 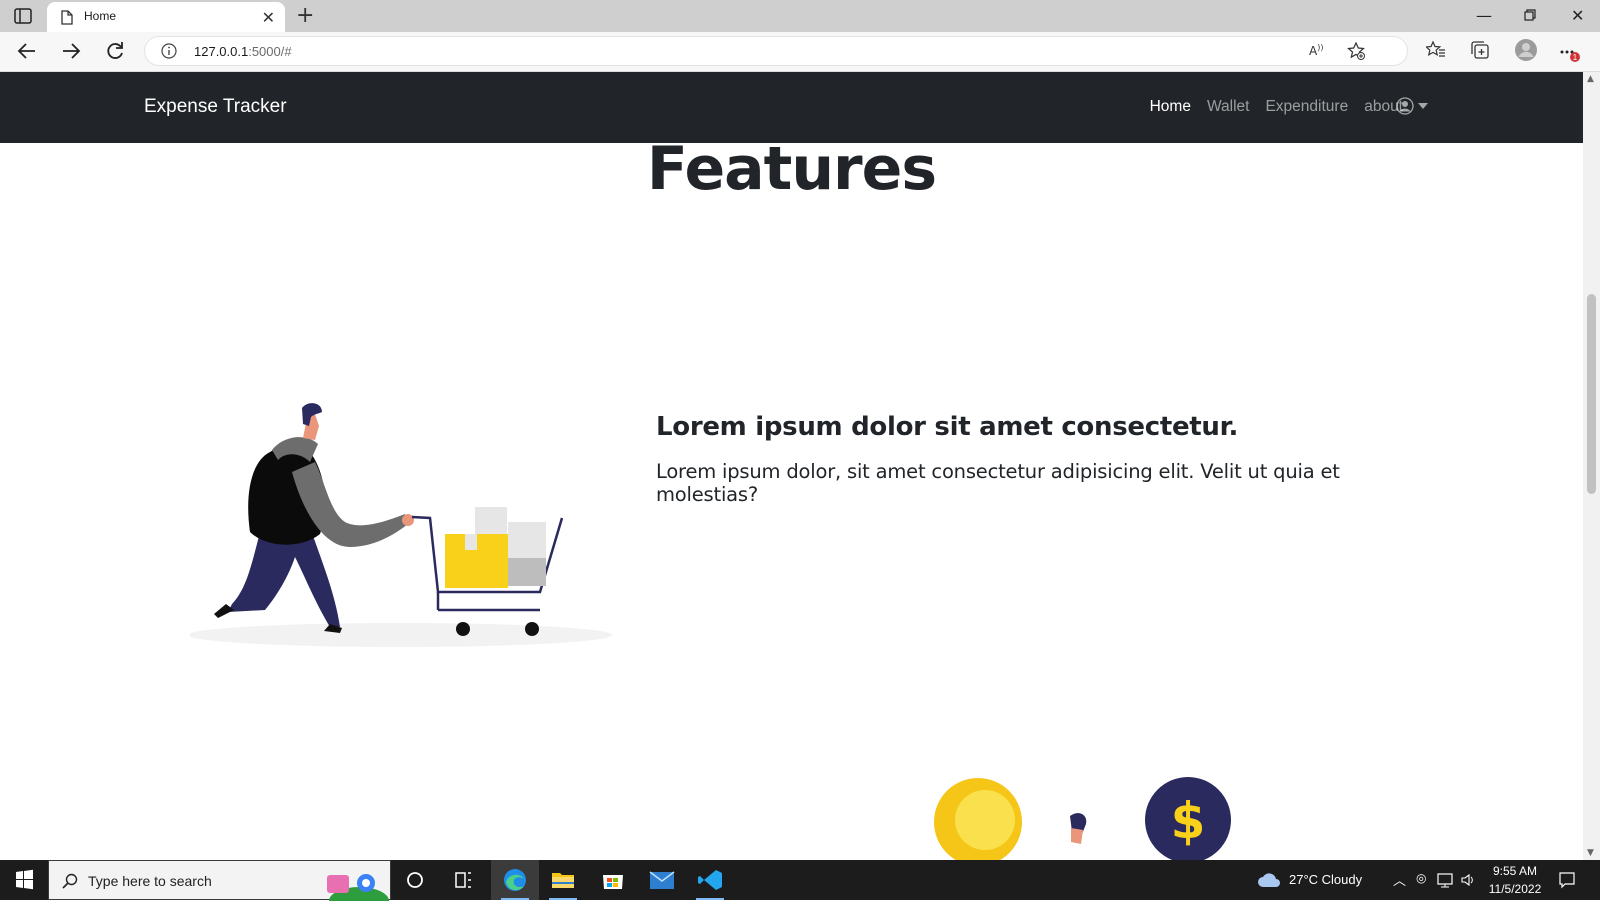 I want to click on address-bar: 127.0.0.1:5000/# A)) 1, so click(x=800, y=52).